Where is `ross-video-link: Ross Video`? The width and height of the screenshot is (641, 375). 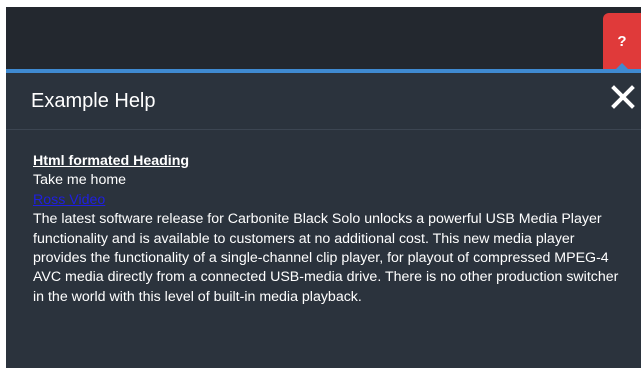 ross-video-link: Ross Video is located at coordinates (69, 200).